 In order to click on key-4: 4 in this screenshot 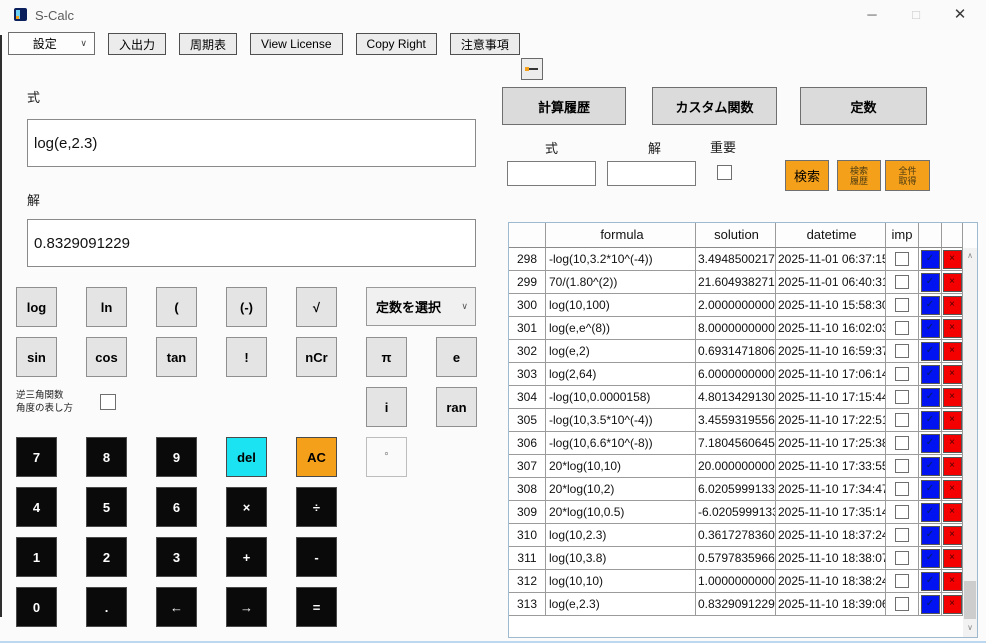, I will do `click(36, 507)`.